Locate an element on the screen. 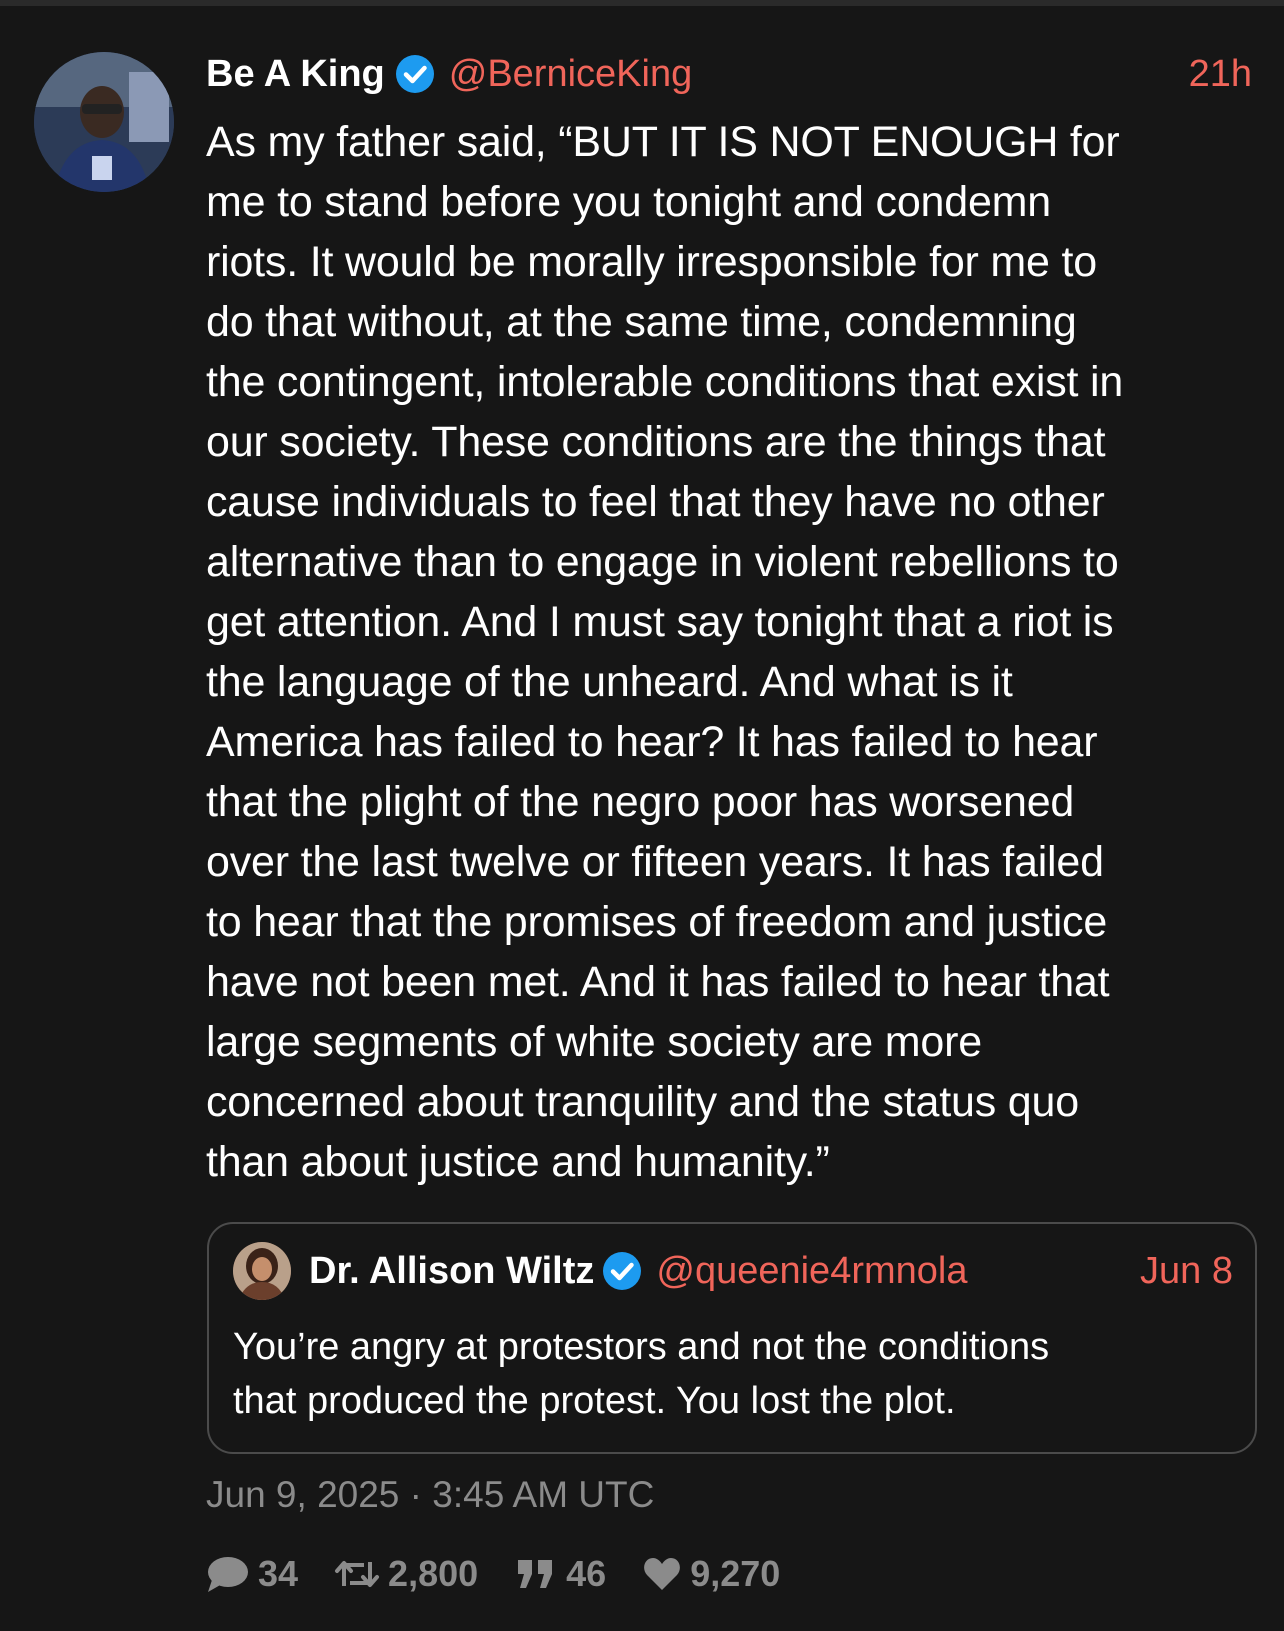  quoted-avatar is located at coordinates (262, 1271).